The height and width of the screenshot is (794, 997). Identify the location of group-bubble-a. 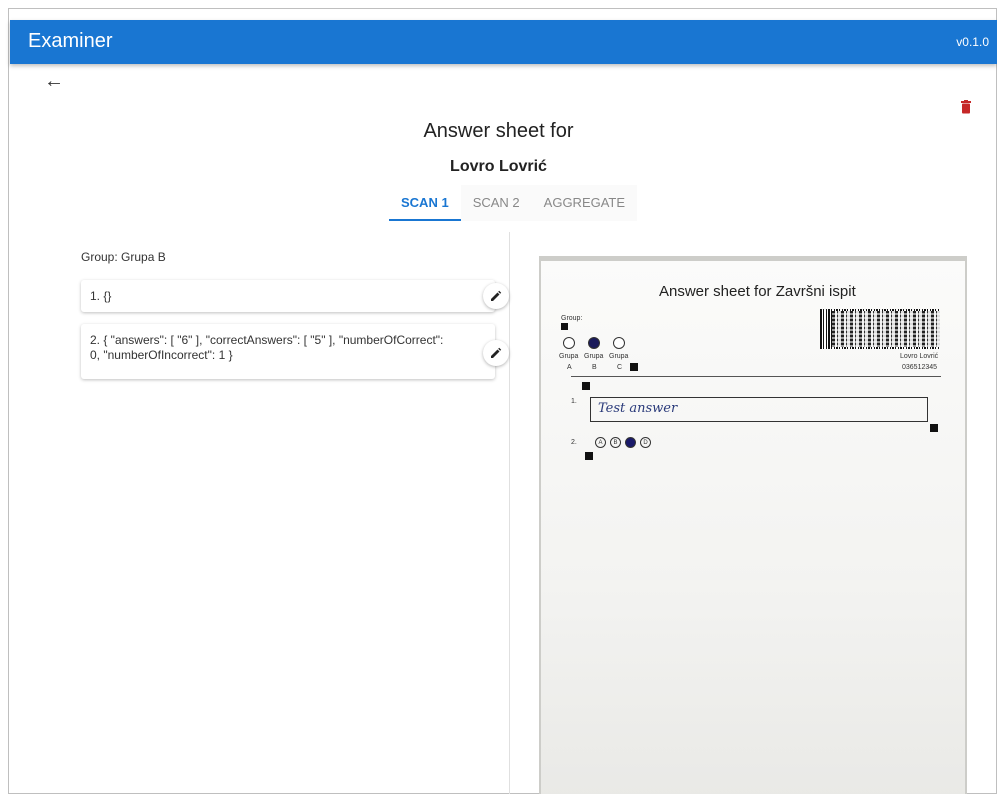
(569, 343).